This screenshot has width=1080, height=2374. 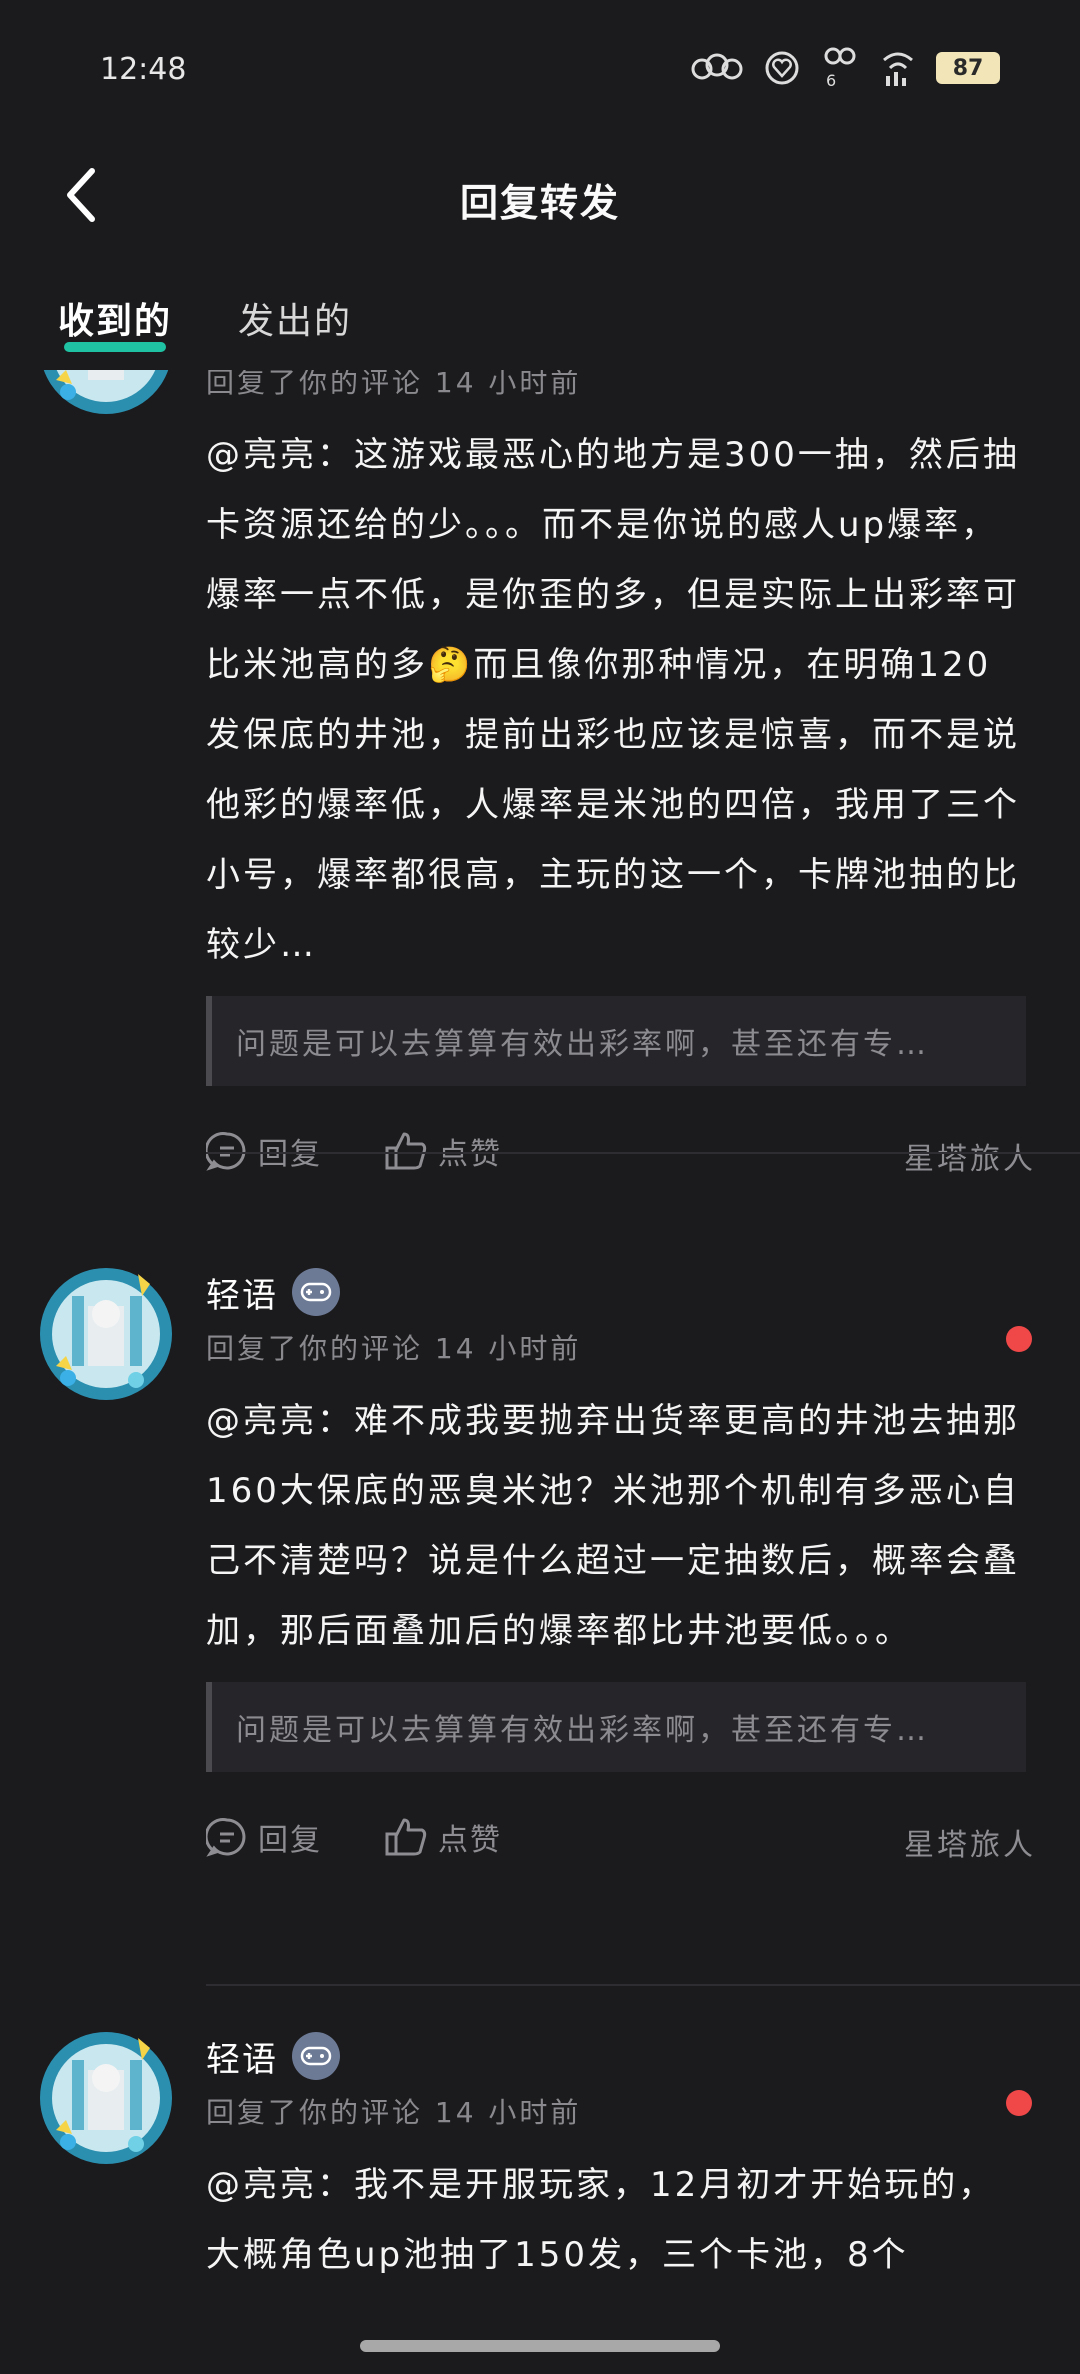 What do you see at coordinates (898, 69) in the screenshot?
I see `wifi-icon` at bounding box center [898, 69].